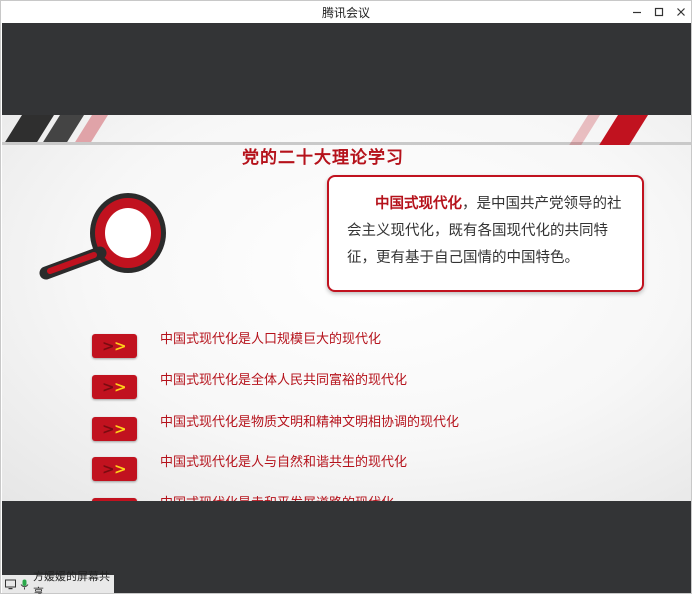 Image resolution: width=692 pixels, height=594 pixels. What do you see at coordinates (323, 158) in the screenshot?
I see `slide-title: 党的二十大理论学习` at bounding box center [323, 158].